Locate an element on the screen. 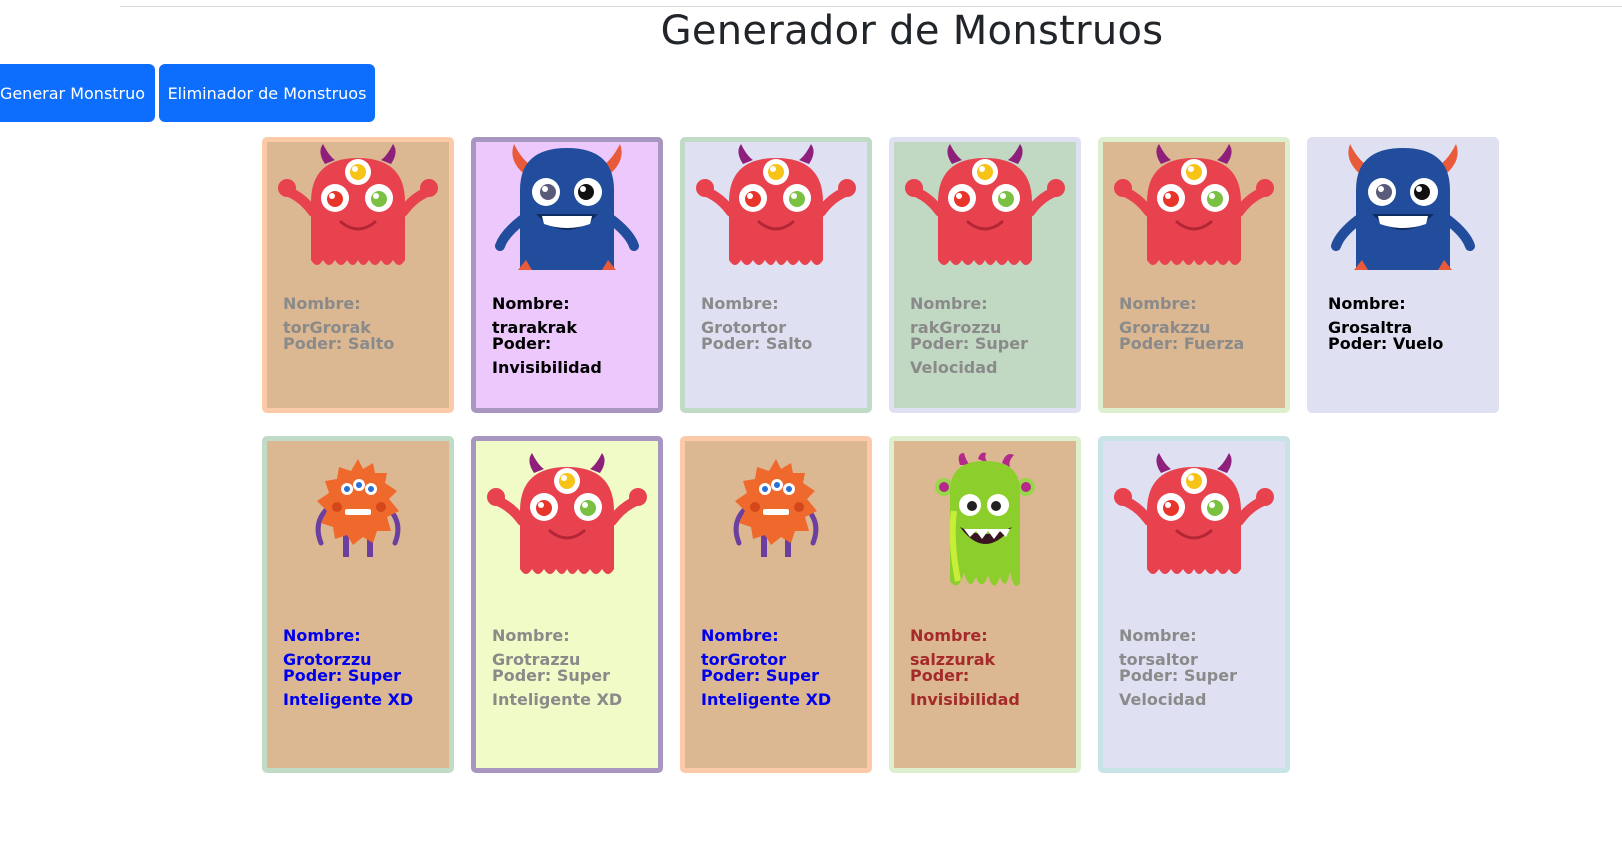 This screenshot has width=1622, height=864. monster-card: Nombre: torsaltor Poder: Super Velocidad is located at coordinates (1194, 604).